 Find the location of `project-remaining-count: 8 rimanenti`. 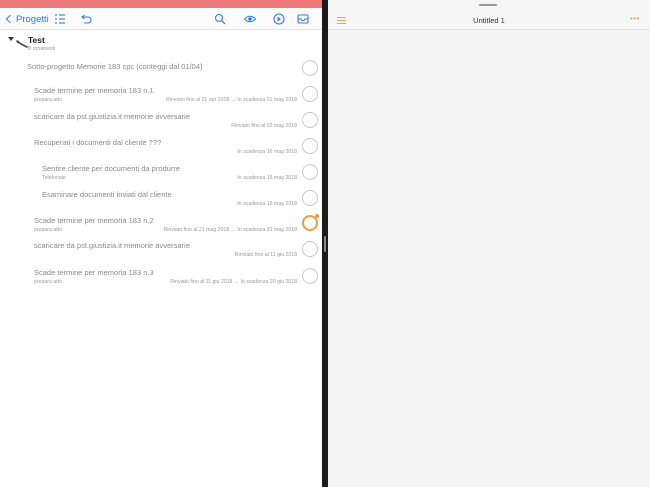

project-remaining-count: 8 rimanenti is located at coordinates (42, 49).